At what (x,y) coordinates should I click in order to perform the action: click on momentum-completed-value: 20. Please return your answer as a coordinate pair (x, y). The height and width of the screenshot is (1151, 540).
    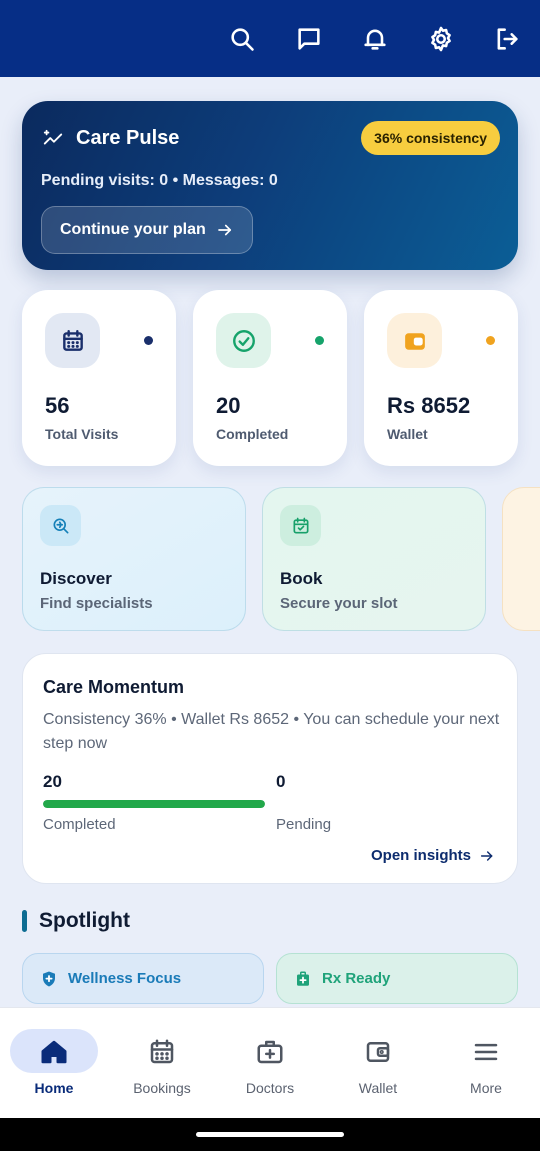
    Looking at the image, I should click on (52, 781).